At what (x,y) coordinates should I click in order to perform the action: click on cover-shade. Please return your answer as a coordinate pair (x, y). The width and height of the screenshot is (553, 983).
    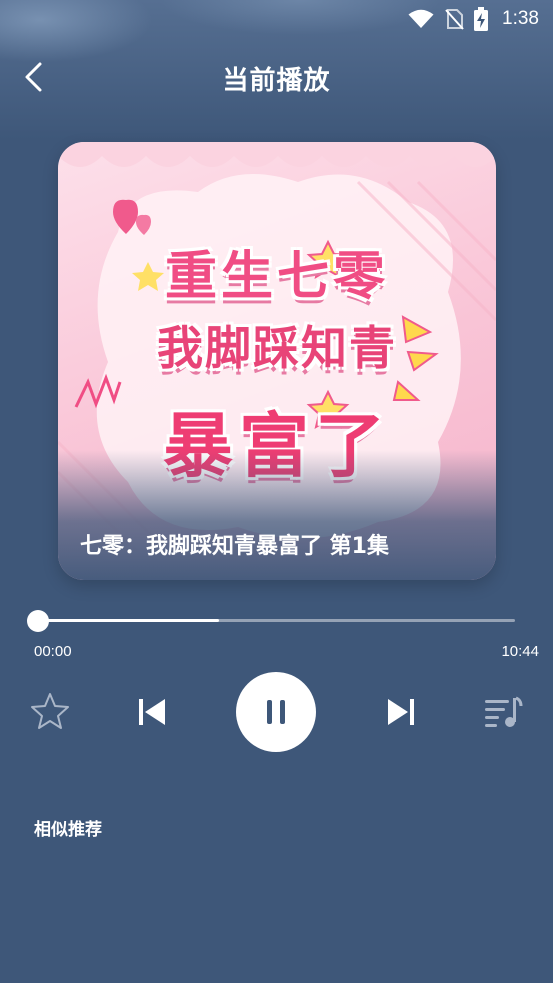
    Looking at the image, I should click on (277, 515).